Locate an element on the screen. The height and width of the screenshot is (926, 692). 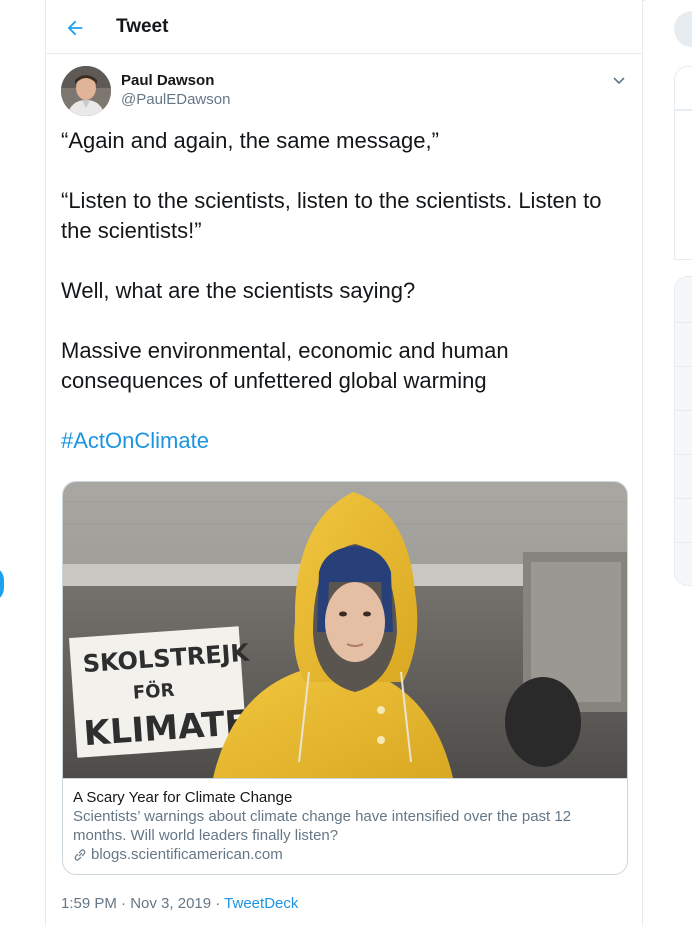
hashtag-link: #ActOnClimate is located at coordinates (344, 441).